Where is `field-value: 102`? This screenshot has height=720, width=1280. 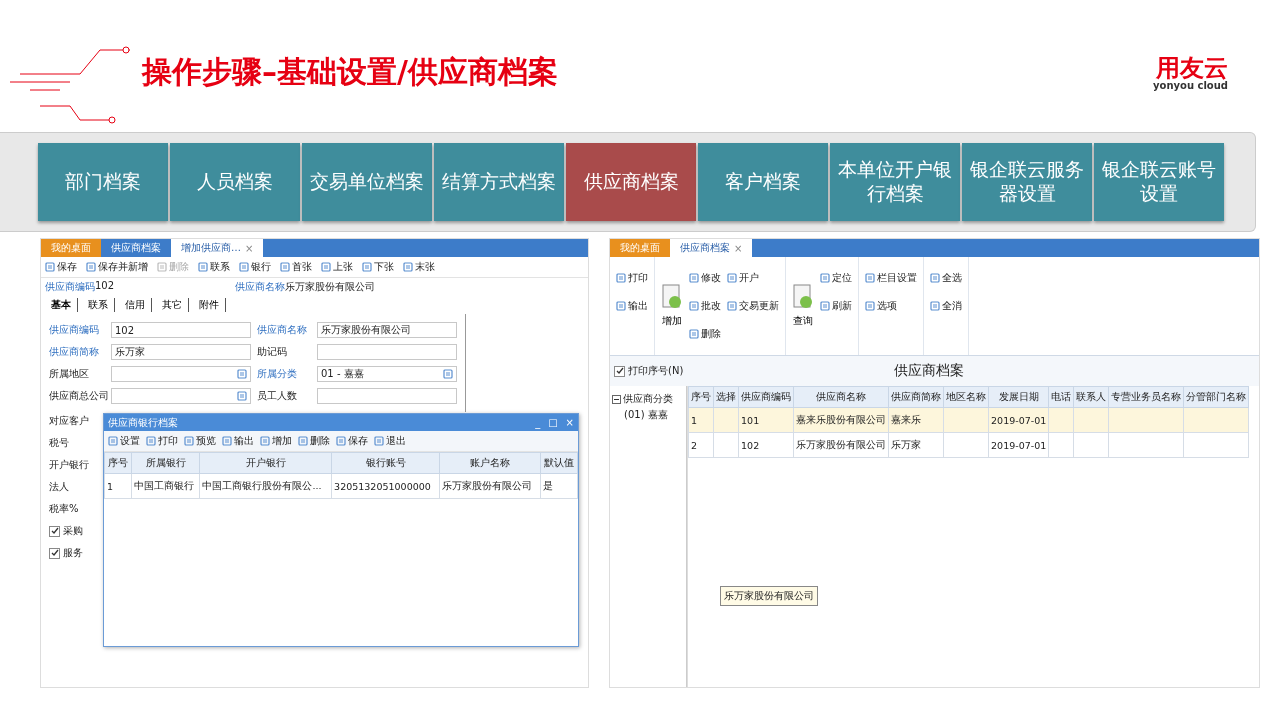 field-value: 102 is located at coordinates (105, 285).